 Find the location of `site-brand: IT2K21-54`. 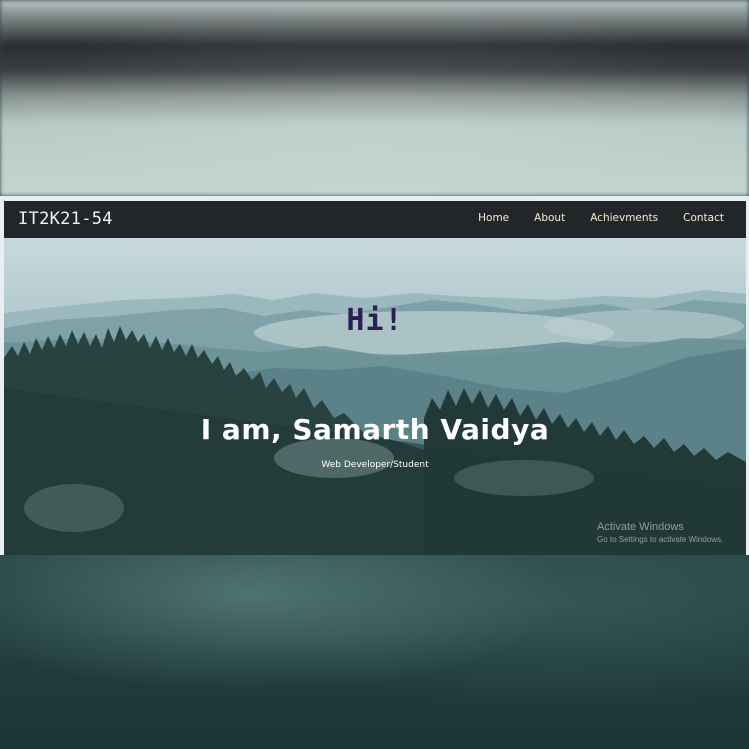

site-brand: IT2K21-54 is located at coordinates (65, 219).